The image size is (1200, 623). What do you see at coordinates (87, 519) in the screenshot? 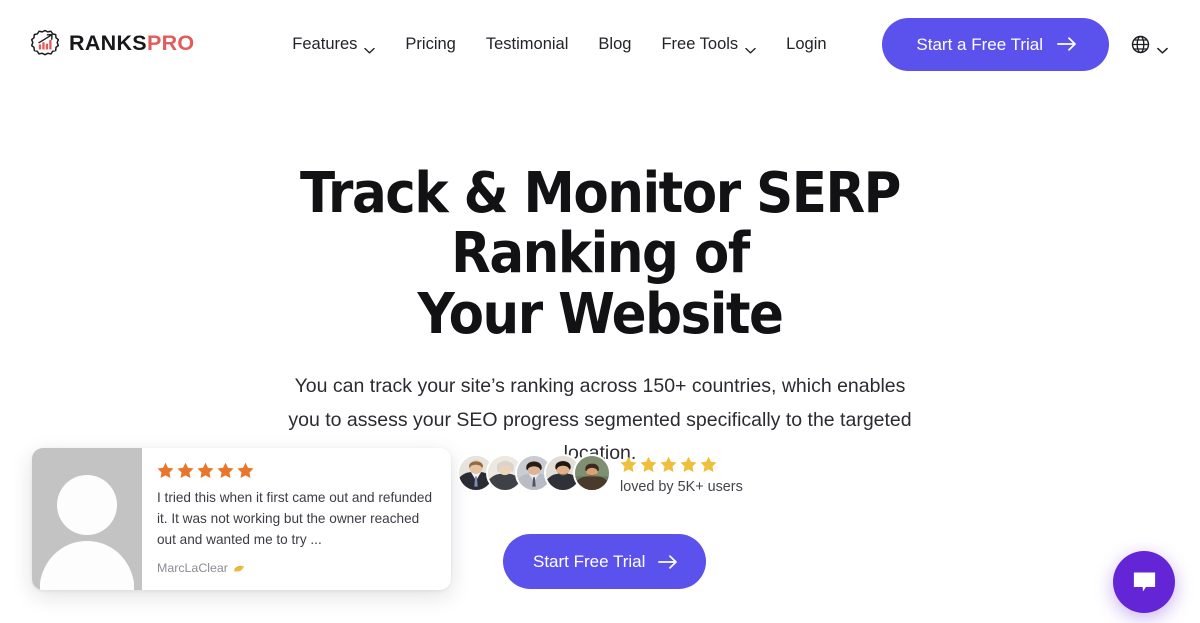
I see `person-placeholder-icon` at bounding box center [87, 519].